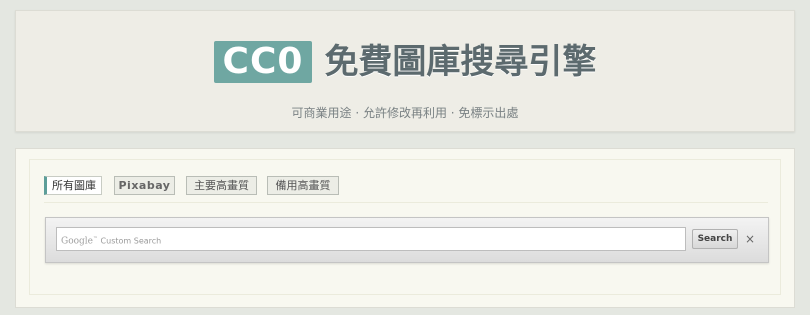 Image resolution: width=810 pixels, height=315 pixels. What do you see at coordinates (371, 239) in the screenshot?
I see `search-input: Google™ Custom Search` at bounding box center [371, 239].